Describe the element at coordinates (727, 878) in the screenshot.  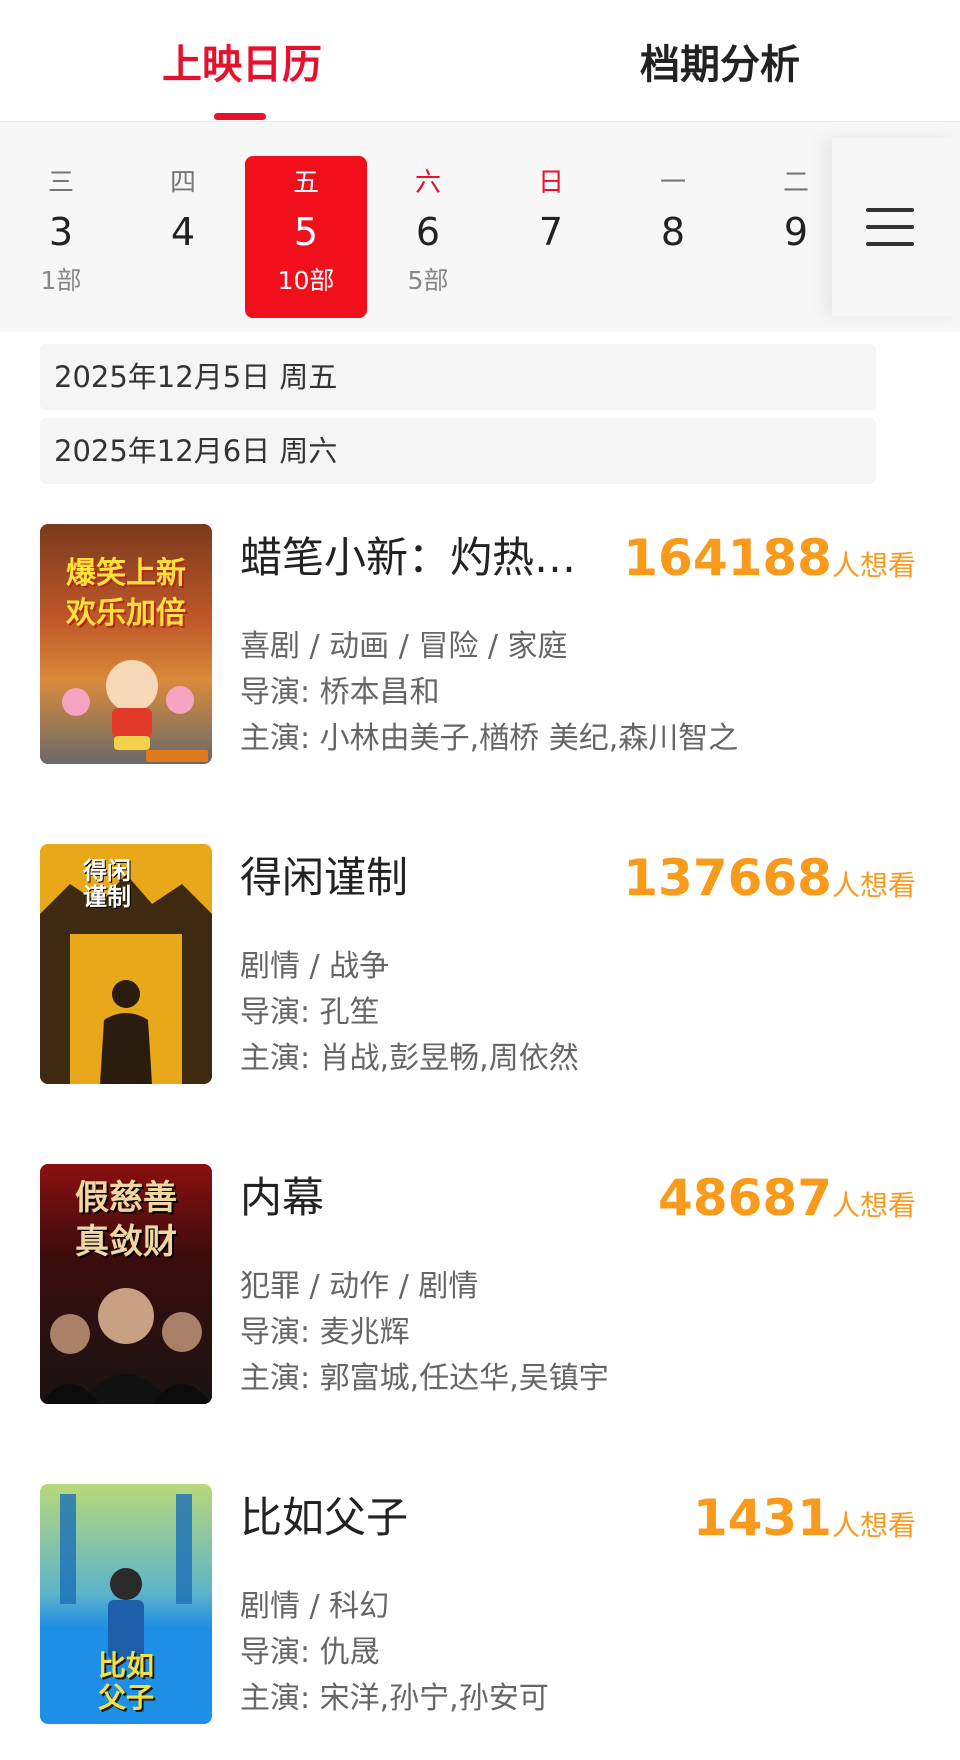
I see `want-count: 137668` at that location.